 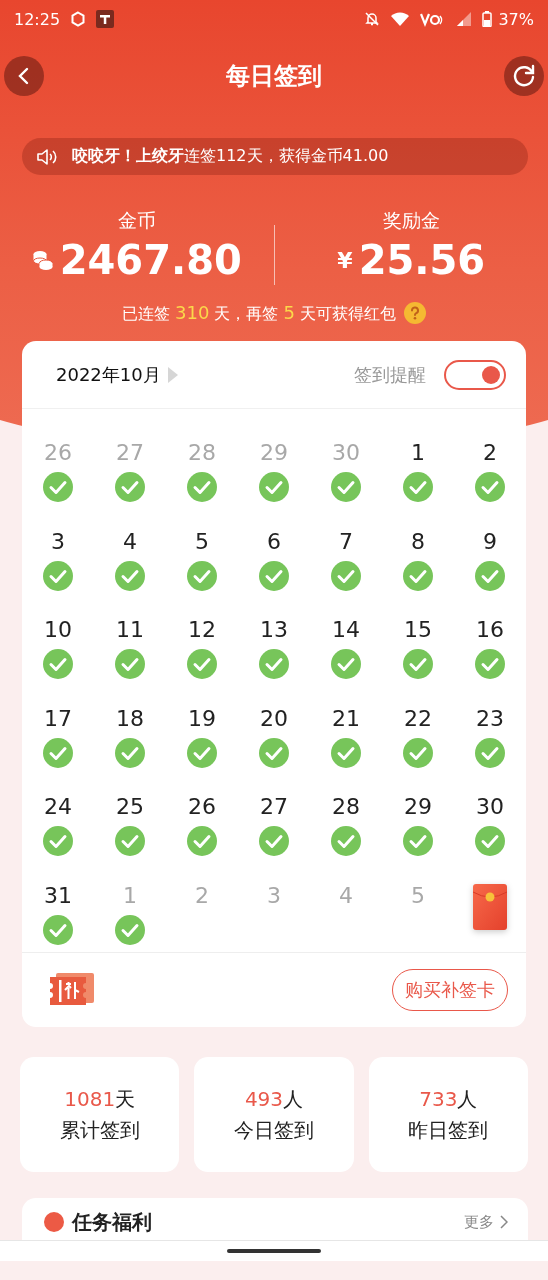 What do you see at coordinates (202, 718) in the screenshot?
I see `calendar-day: 19` at bounding box center [202, 718].